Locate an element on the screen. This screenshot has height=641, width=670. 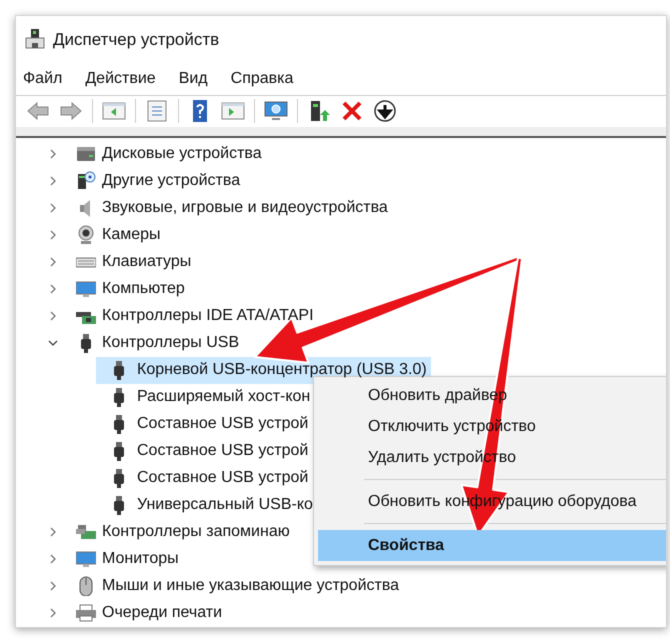
tree-item: Контроллеры запоминаю is located at coordinates (198, 532).